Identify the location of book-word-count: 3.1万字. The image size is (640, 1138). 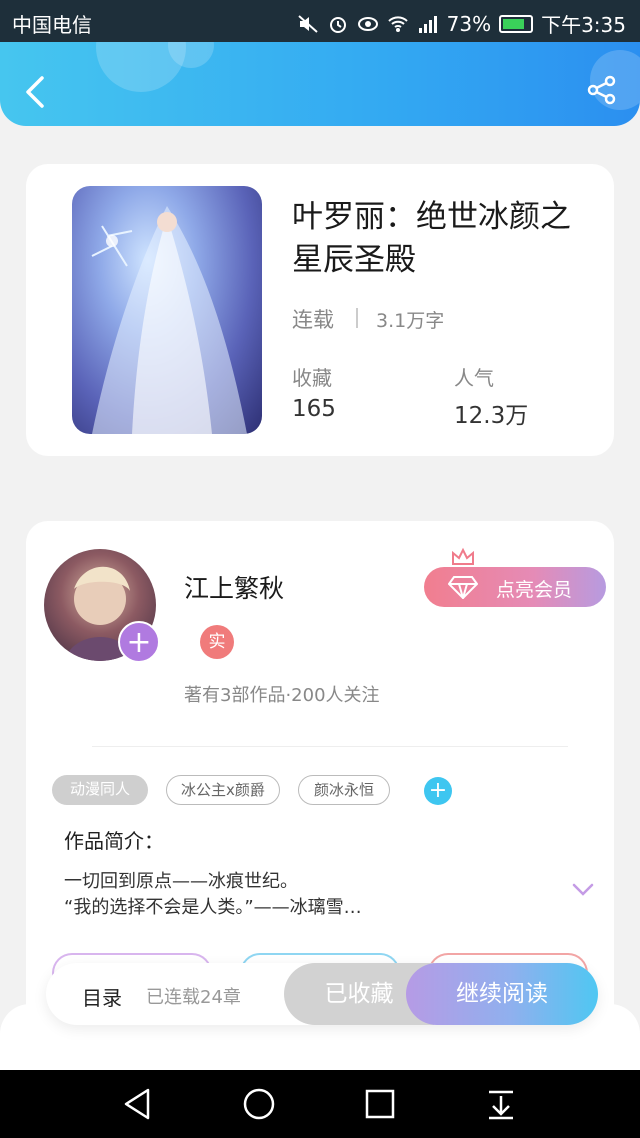
(410, 321).